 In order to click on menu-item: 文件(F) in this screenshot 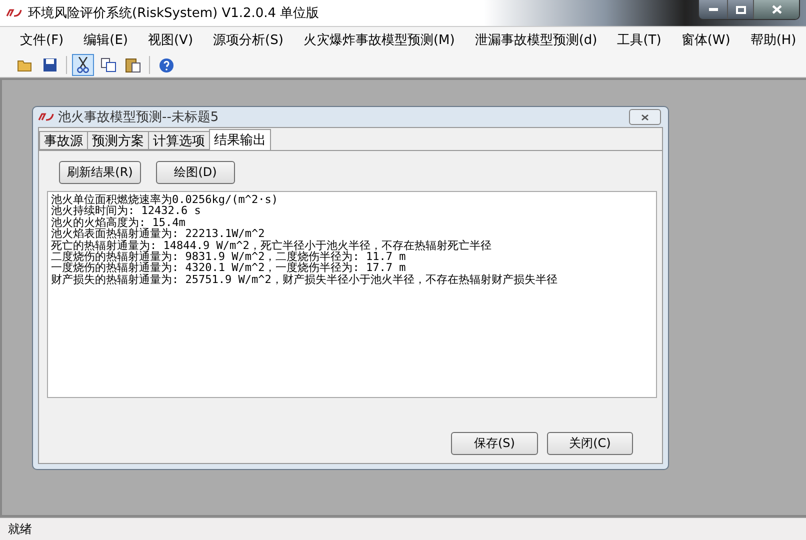, I will do `click(42, 40)`.